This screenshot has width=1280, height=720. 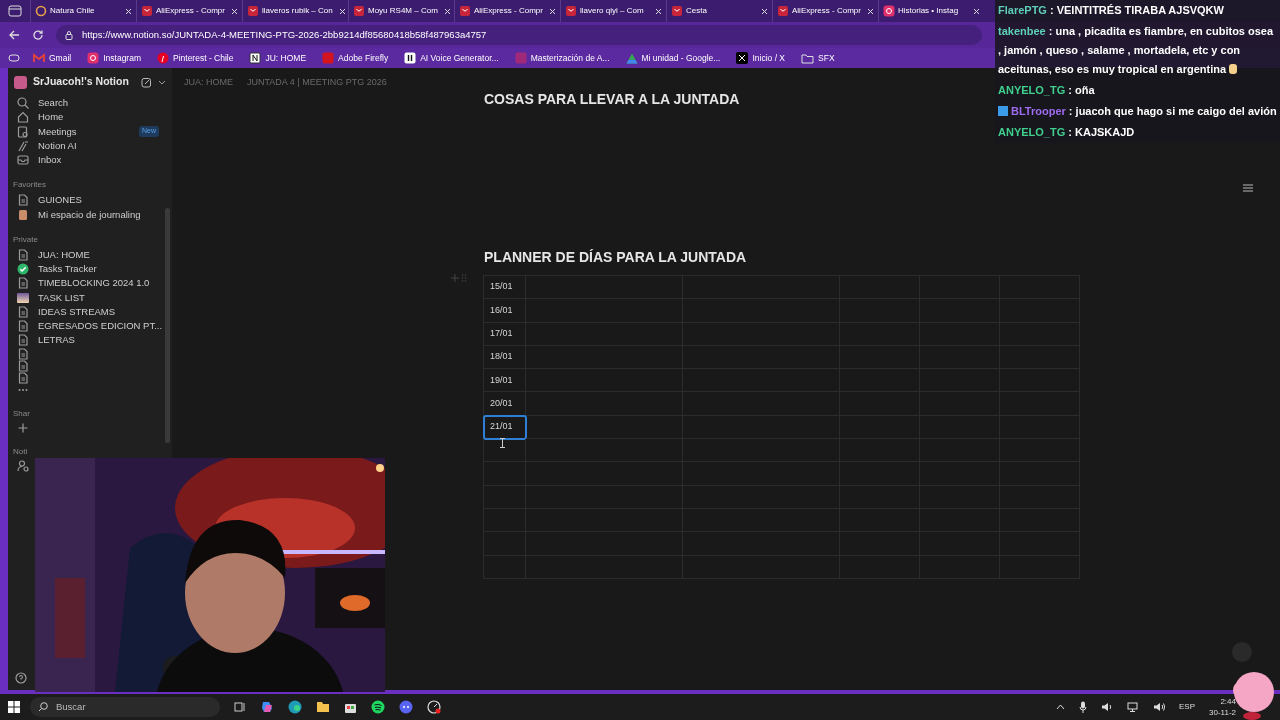 I want to click on table-cell: 21/01, so click(x=505, y=427).